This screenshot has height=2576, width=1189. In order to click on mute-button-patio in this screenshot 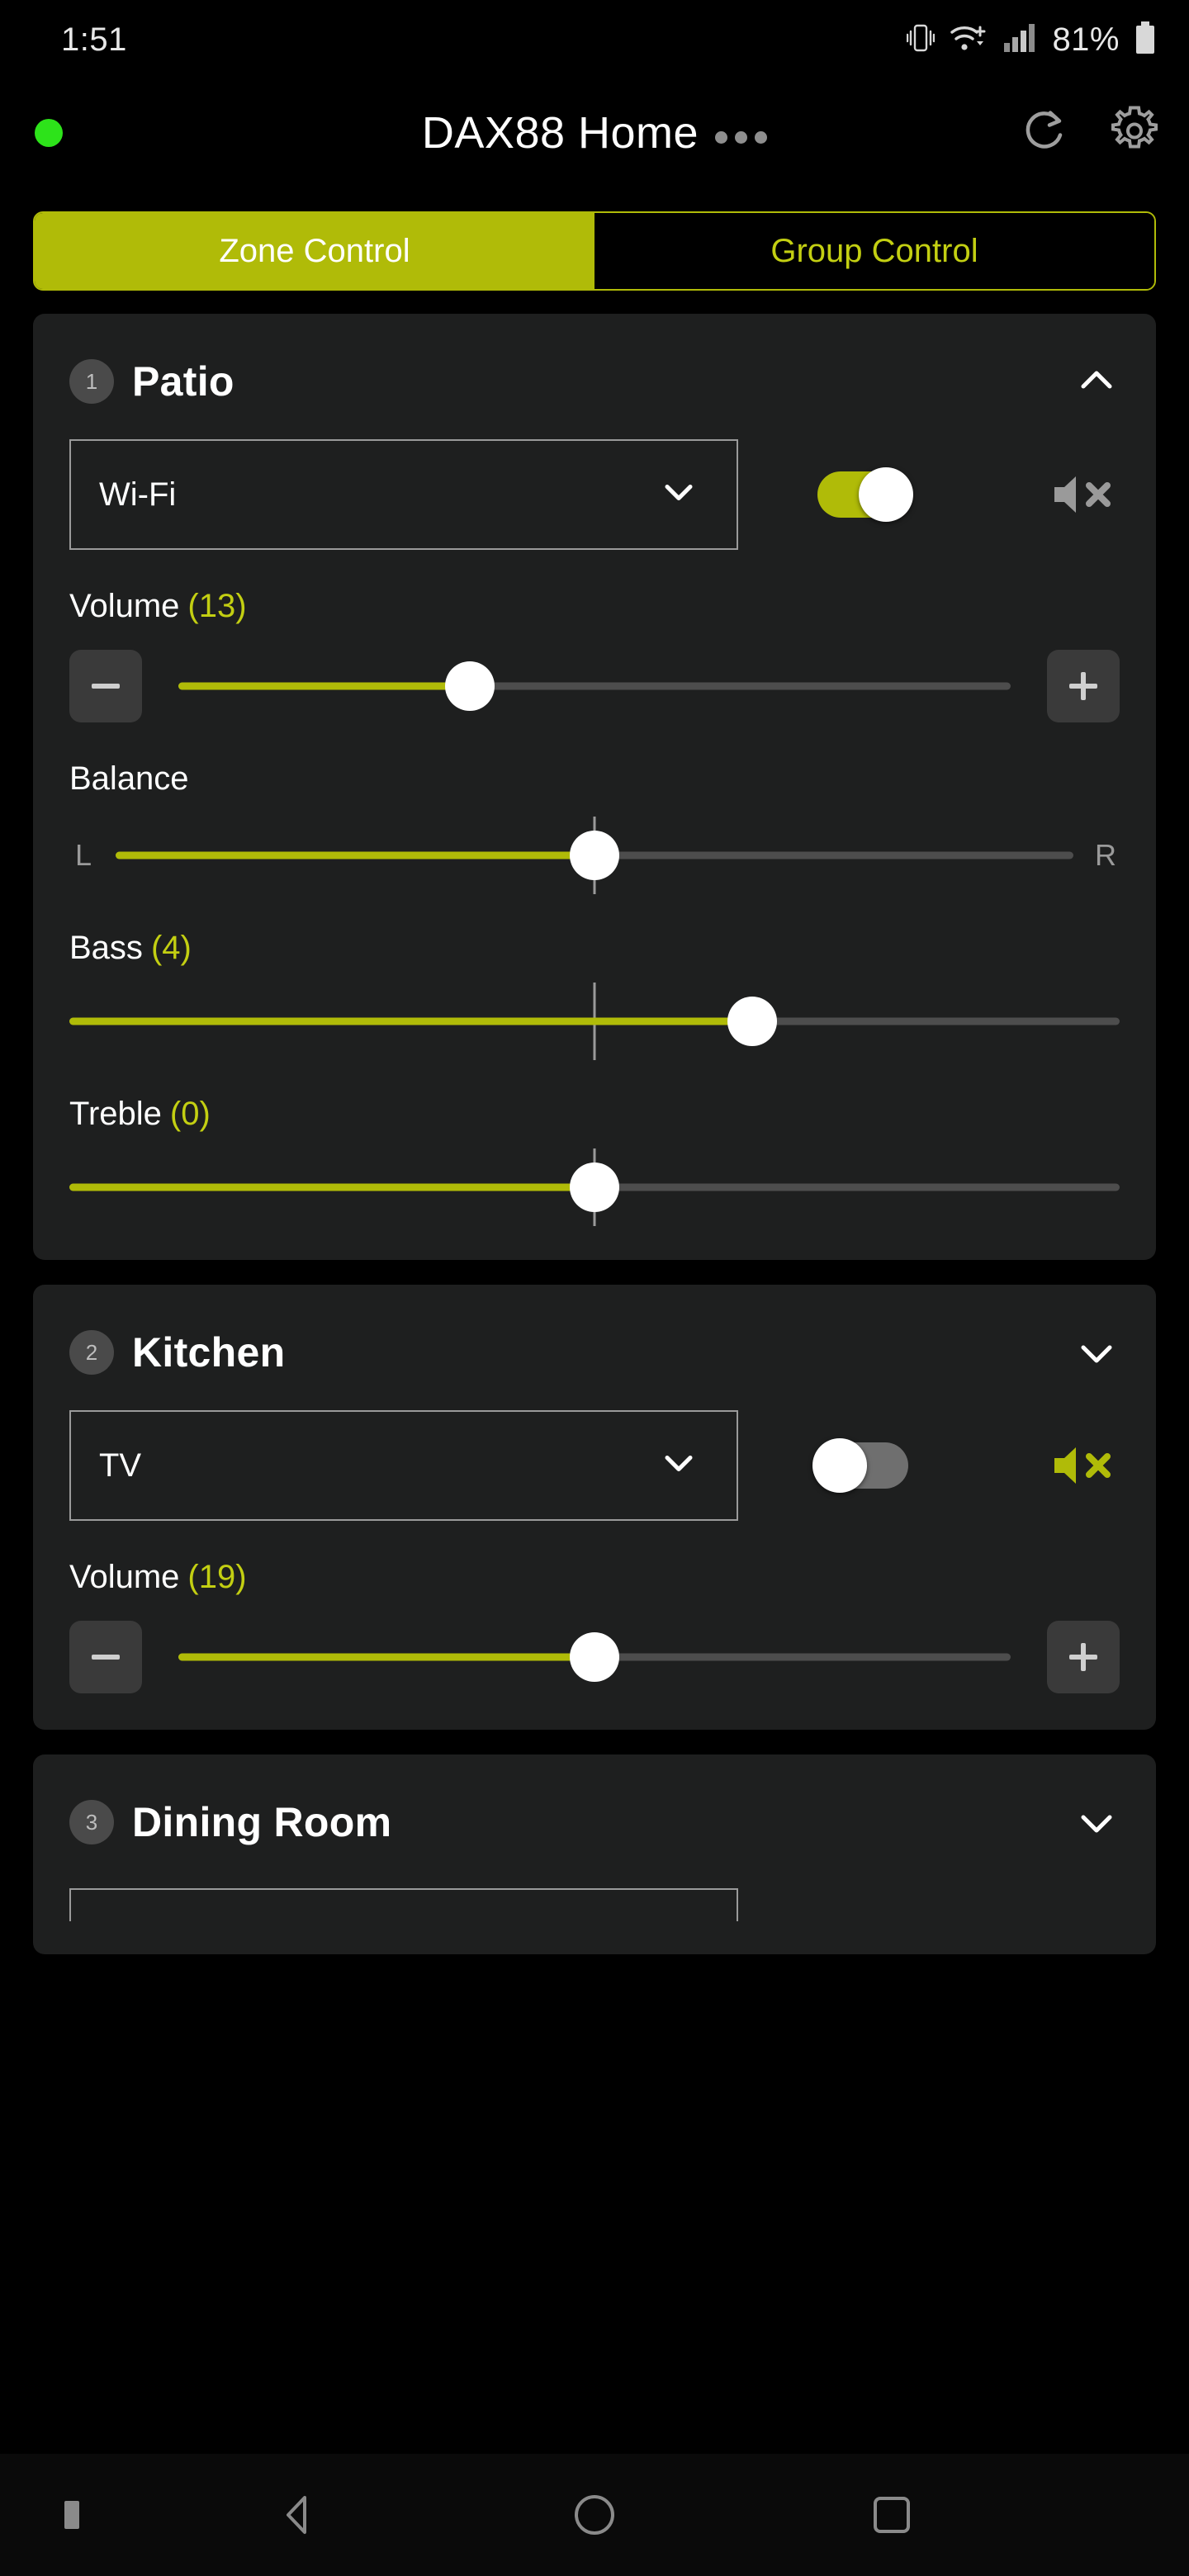, I will do `click(1082, 495)`.